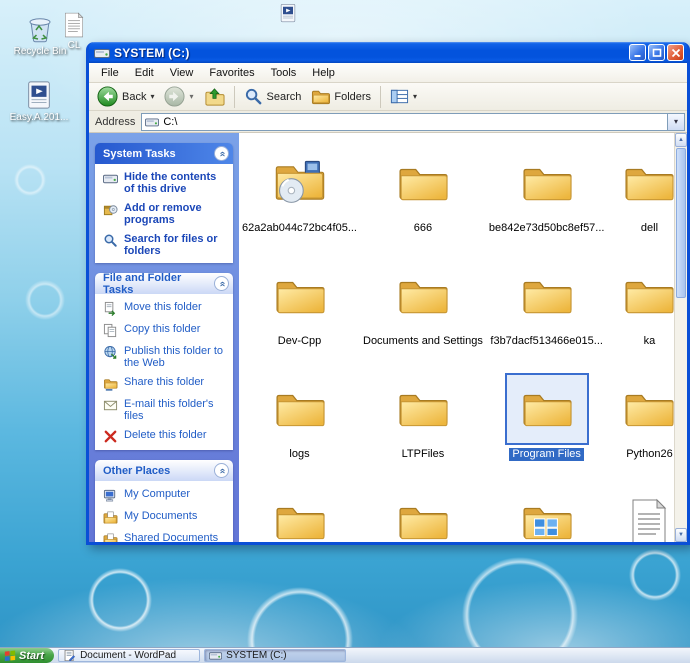 The width and height of the screenshot is (690, 663). Describe the element at coordinates (144, 73) in the screenshot. I see `menu-edit: Edit` at that location.